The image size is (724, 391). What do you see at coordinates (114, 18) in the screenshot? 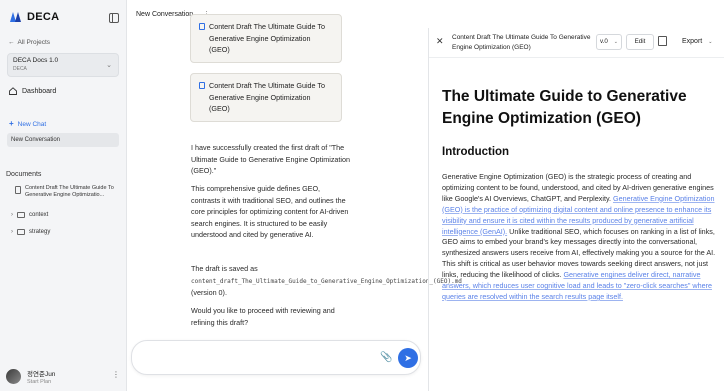
I see `sidebar-toggle-icon` at bounding box center [114, 18].